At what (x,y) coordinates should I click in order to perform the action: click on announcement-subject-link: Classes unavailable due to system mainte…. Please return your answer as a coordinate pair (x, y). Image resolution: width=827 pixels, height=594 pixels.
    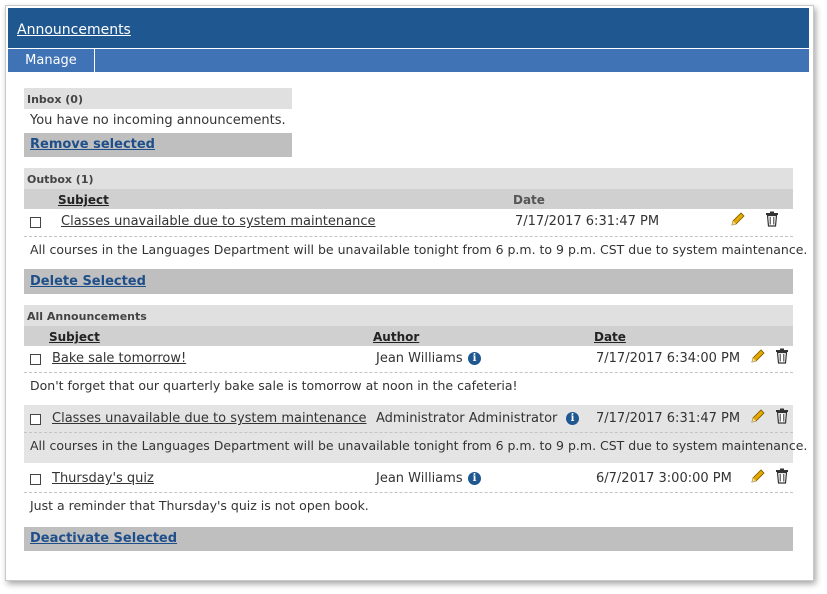
    Looking at the image, I should click on (209, 418).